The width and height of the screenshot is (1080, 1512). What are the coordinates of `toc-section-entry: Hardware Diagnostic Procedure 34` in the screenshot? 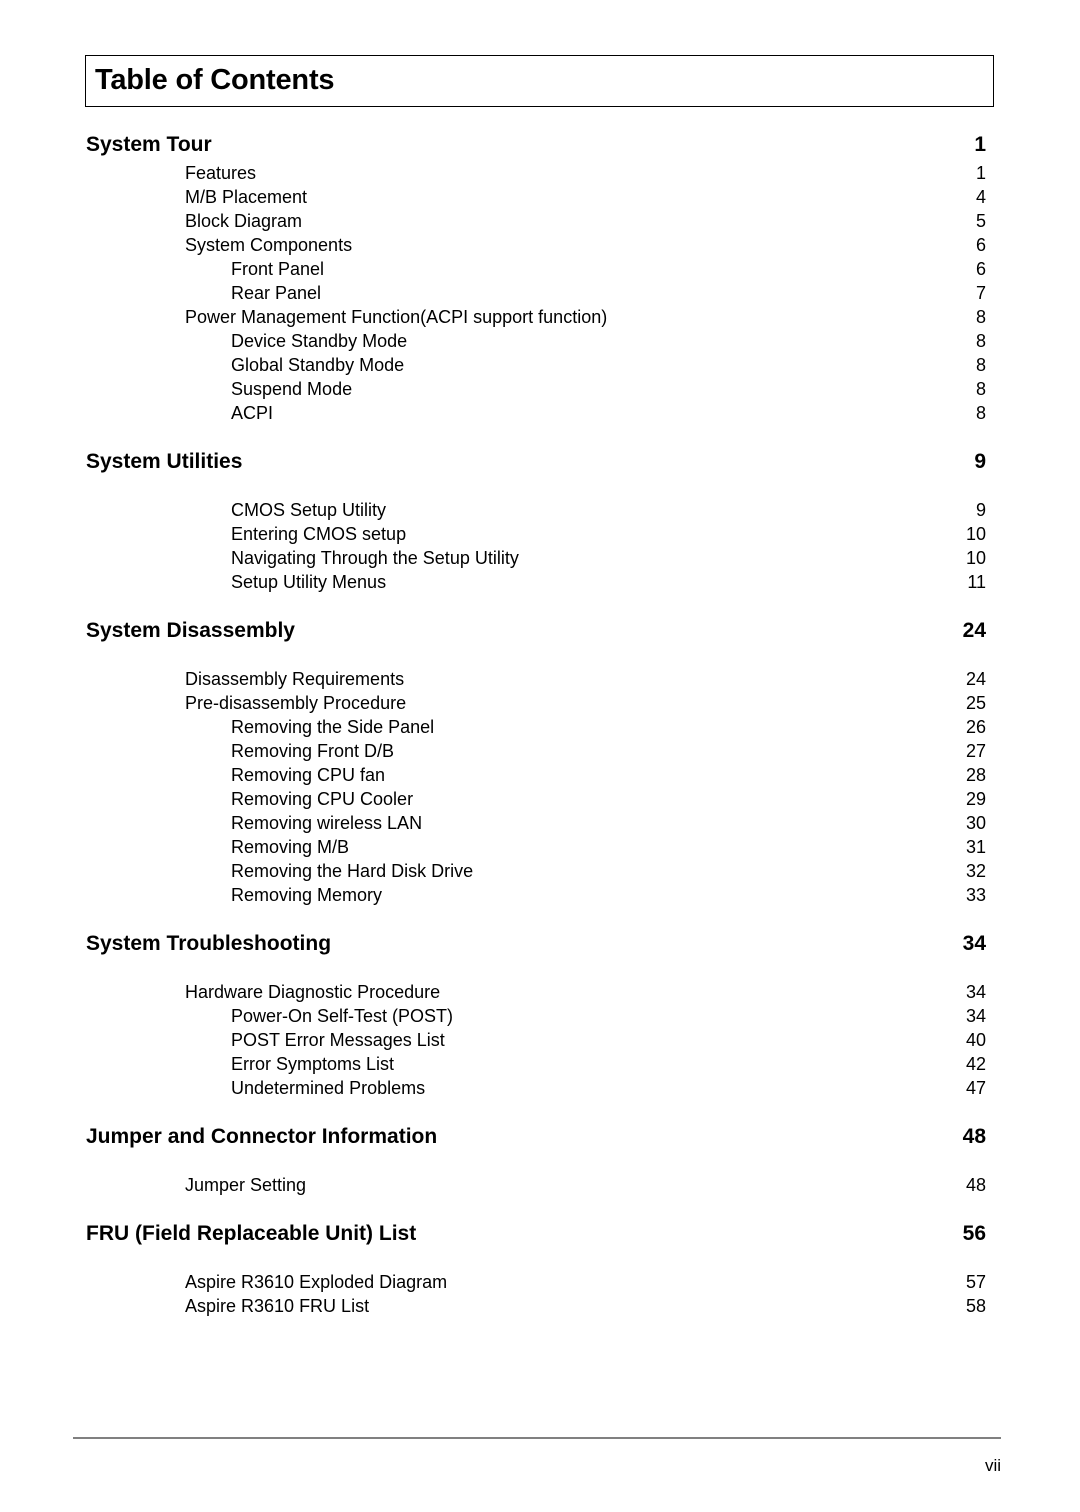 It's located at (535, 992).